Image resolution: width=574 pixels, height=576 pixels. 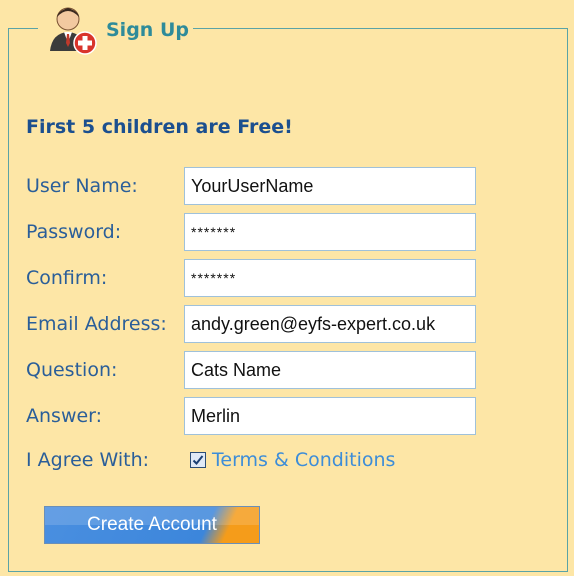 What do you see at coordinates (210, 460) in the screenshot?
I see `agree-row: I Agree With: Terms & Conditions` at bounding box center [210, 460].